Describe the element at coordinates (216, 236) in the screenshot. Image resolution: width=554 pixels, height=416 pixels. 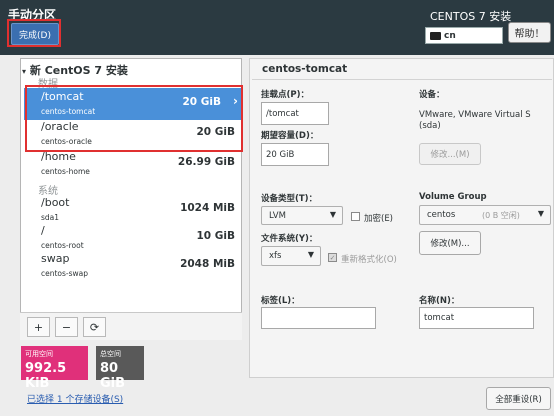
I see `partition-size: 10 GiB` at that location.